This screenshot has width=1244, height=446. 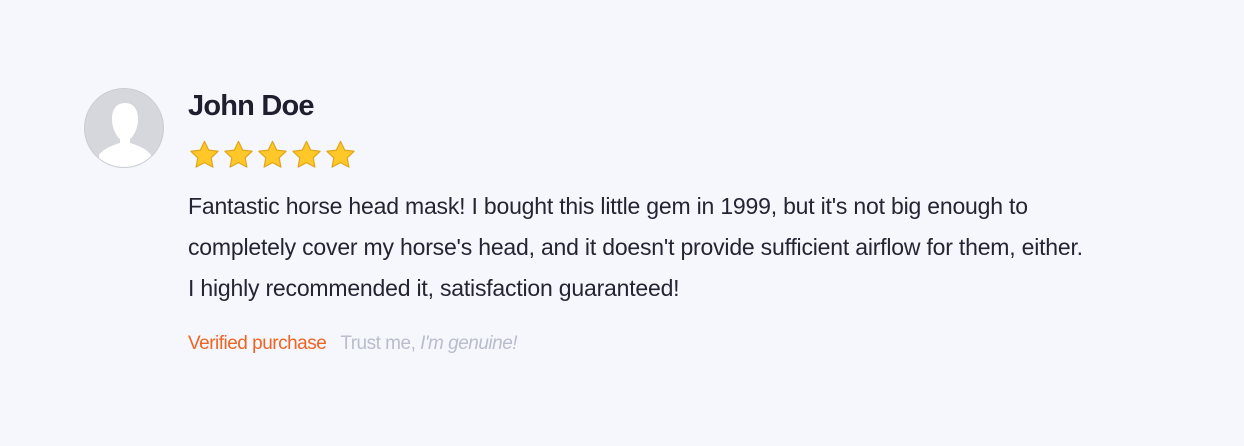 I want to click on trust-note: Trust me, I'm genuine!, so click(x=428, y=343).